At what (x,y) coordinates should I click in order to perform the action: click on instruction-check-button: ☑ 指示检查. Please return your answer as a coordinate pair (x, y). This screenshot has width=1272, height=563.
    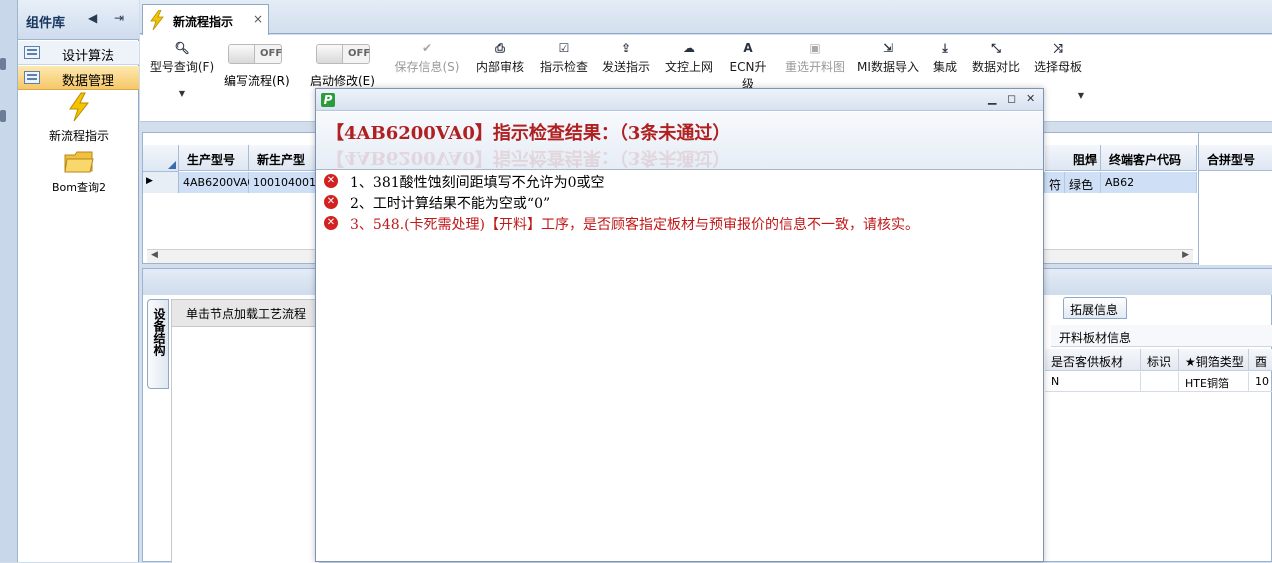
    Looking at the image, I should click on (564, 56).